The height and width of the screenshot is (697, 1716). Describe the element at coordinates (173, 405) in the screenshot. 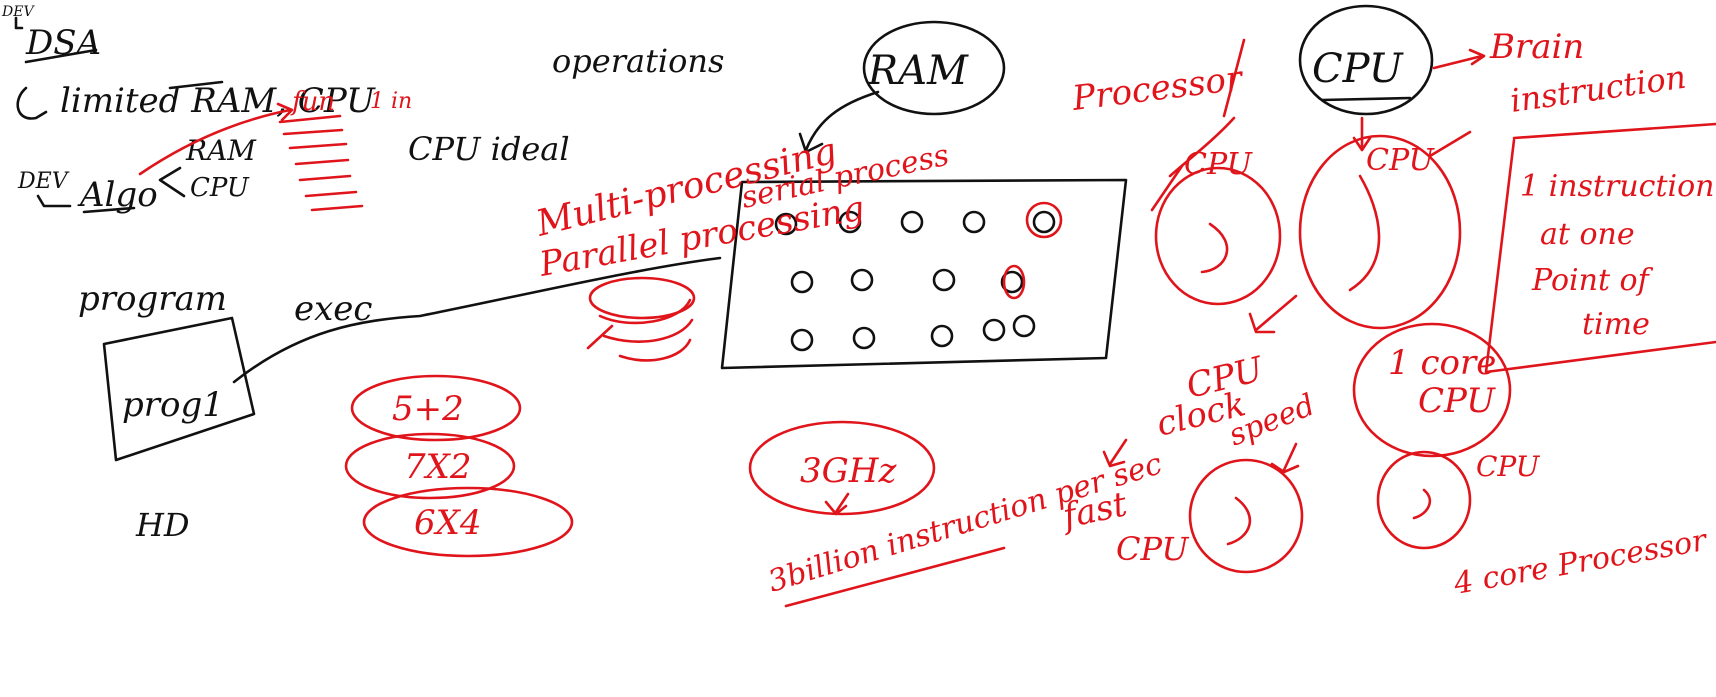

I see `prog1-note: prog1` at that location.